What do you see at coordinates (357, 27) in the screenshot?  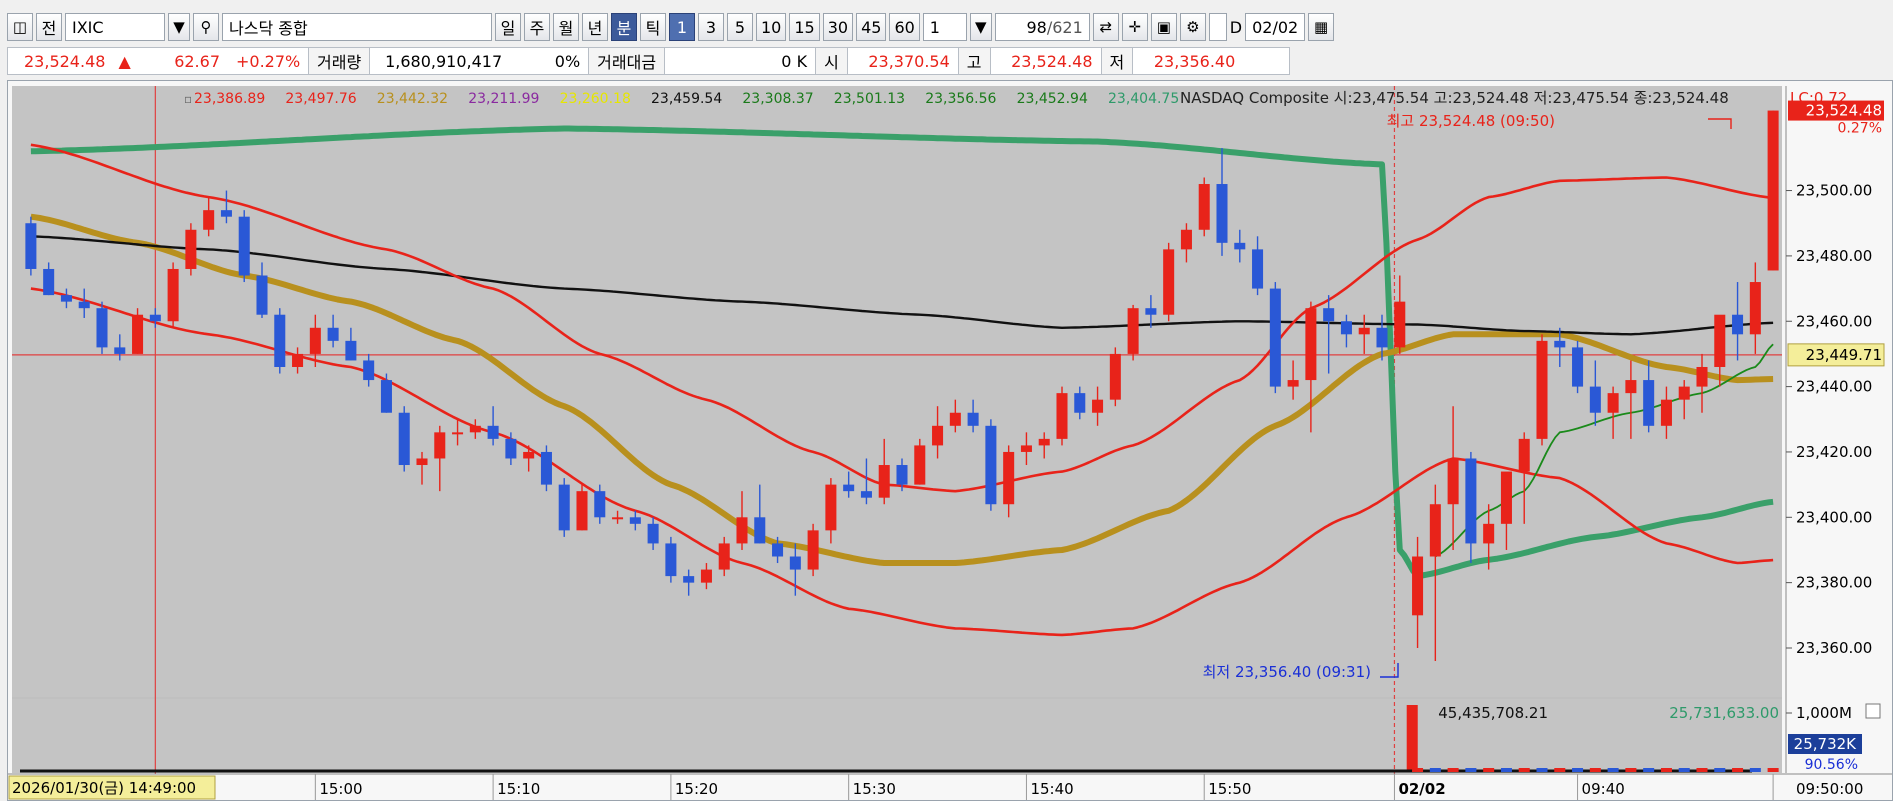 I see `symbol-name-field: 나스닥 종합` at bounding box center [357, 27].